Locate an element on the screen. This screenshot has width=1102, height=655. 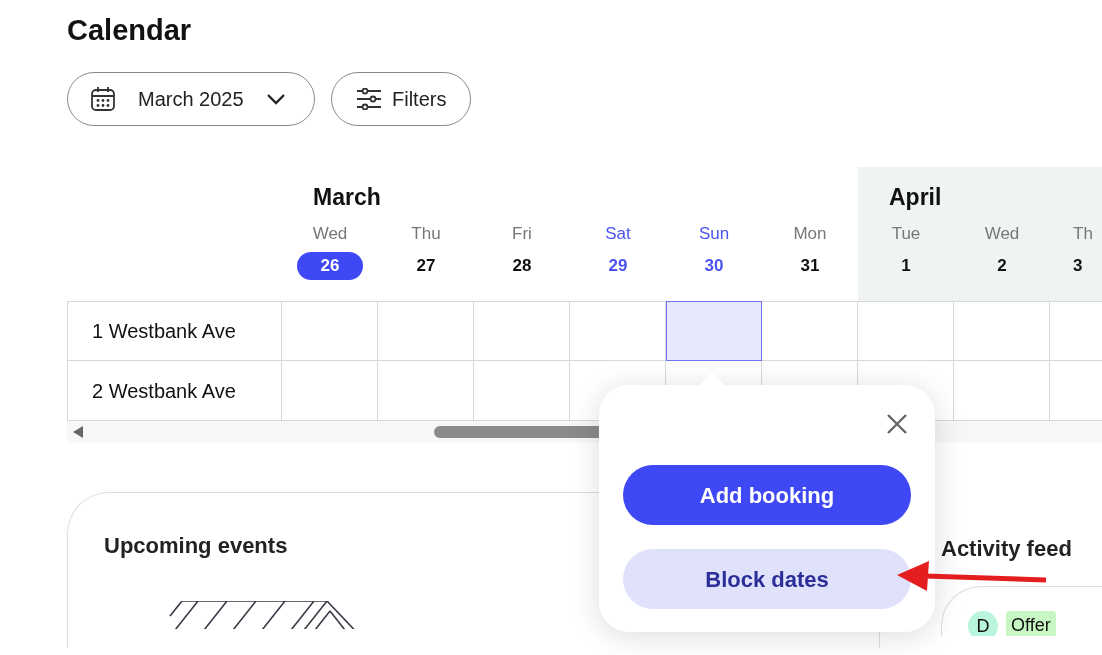
month-name: April is located at coordinates (915, 197).